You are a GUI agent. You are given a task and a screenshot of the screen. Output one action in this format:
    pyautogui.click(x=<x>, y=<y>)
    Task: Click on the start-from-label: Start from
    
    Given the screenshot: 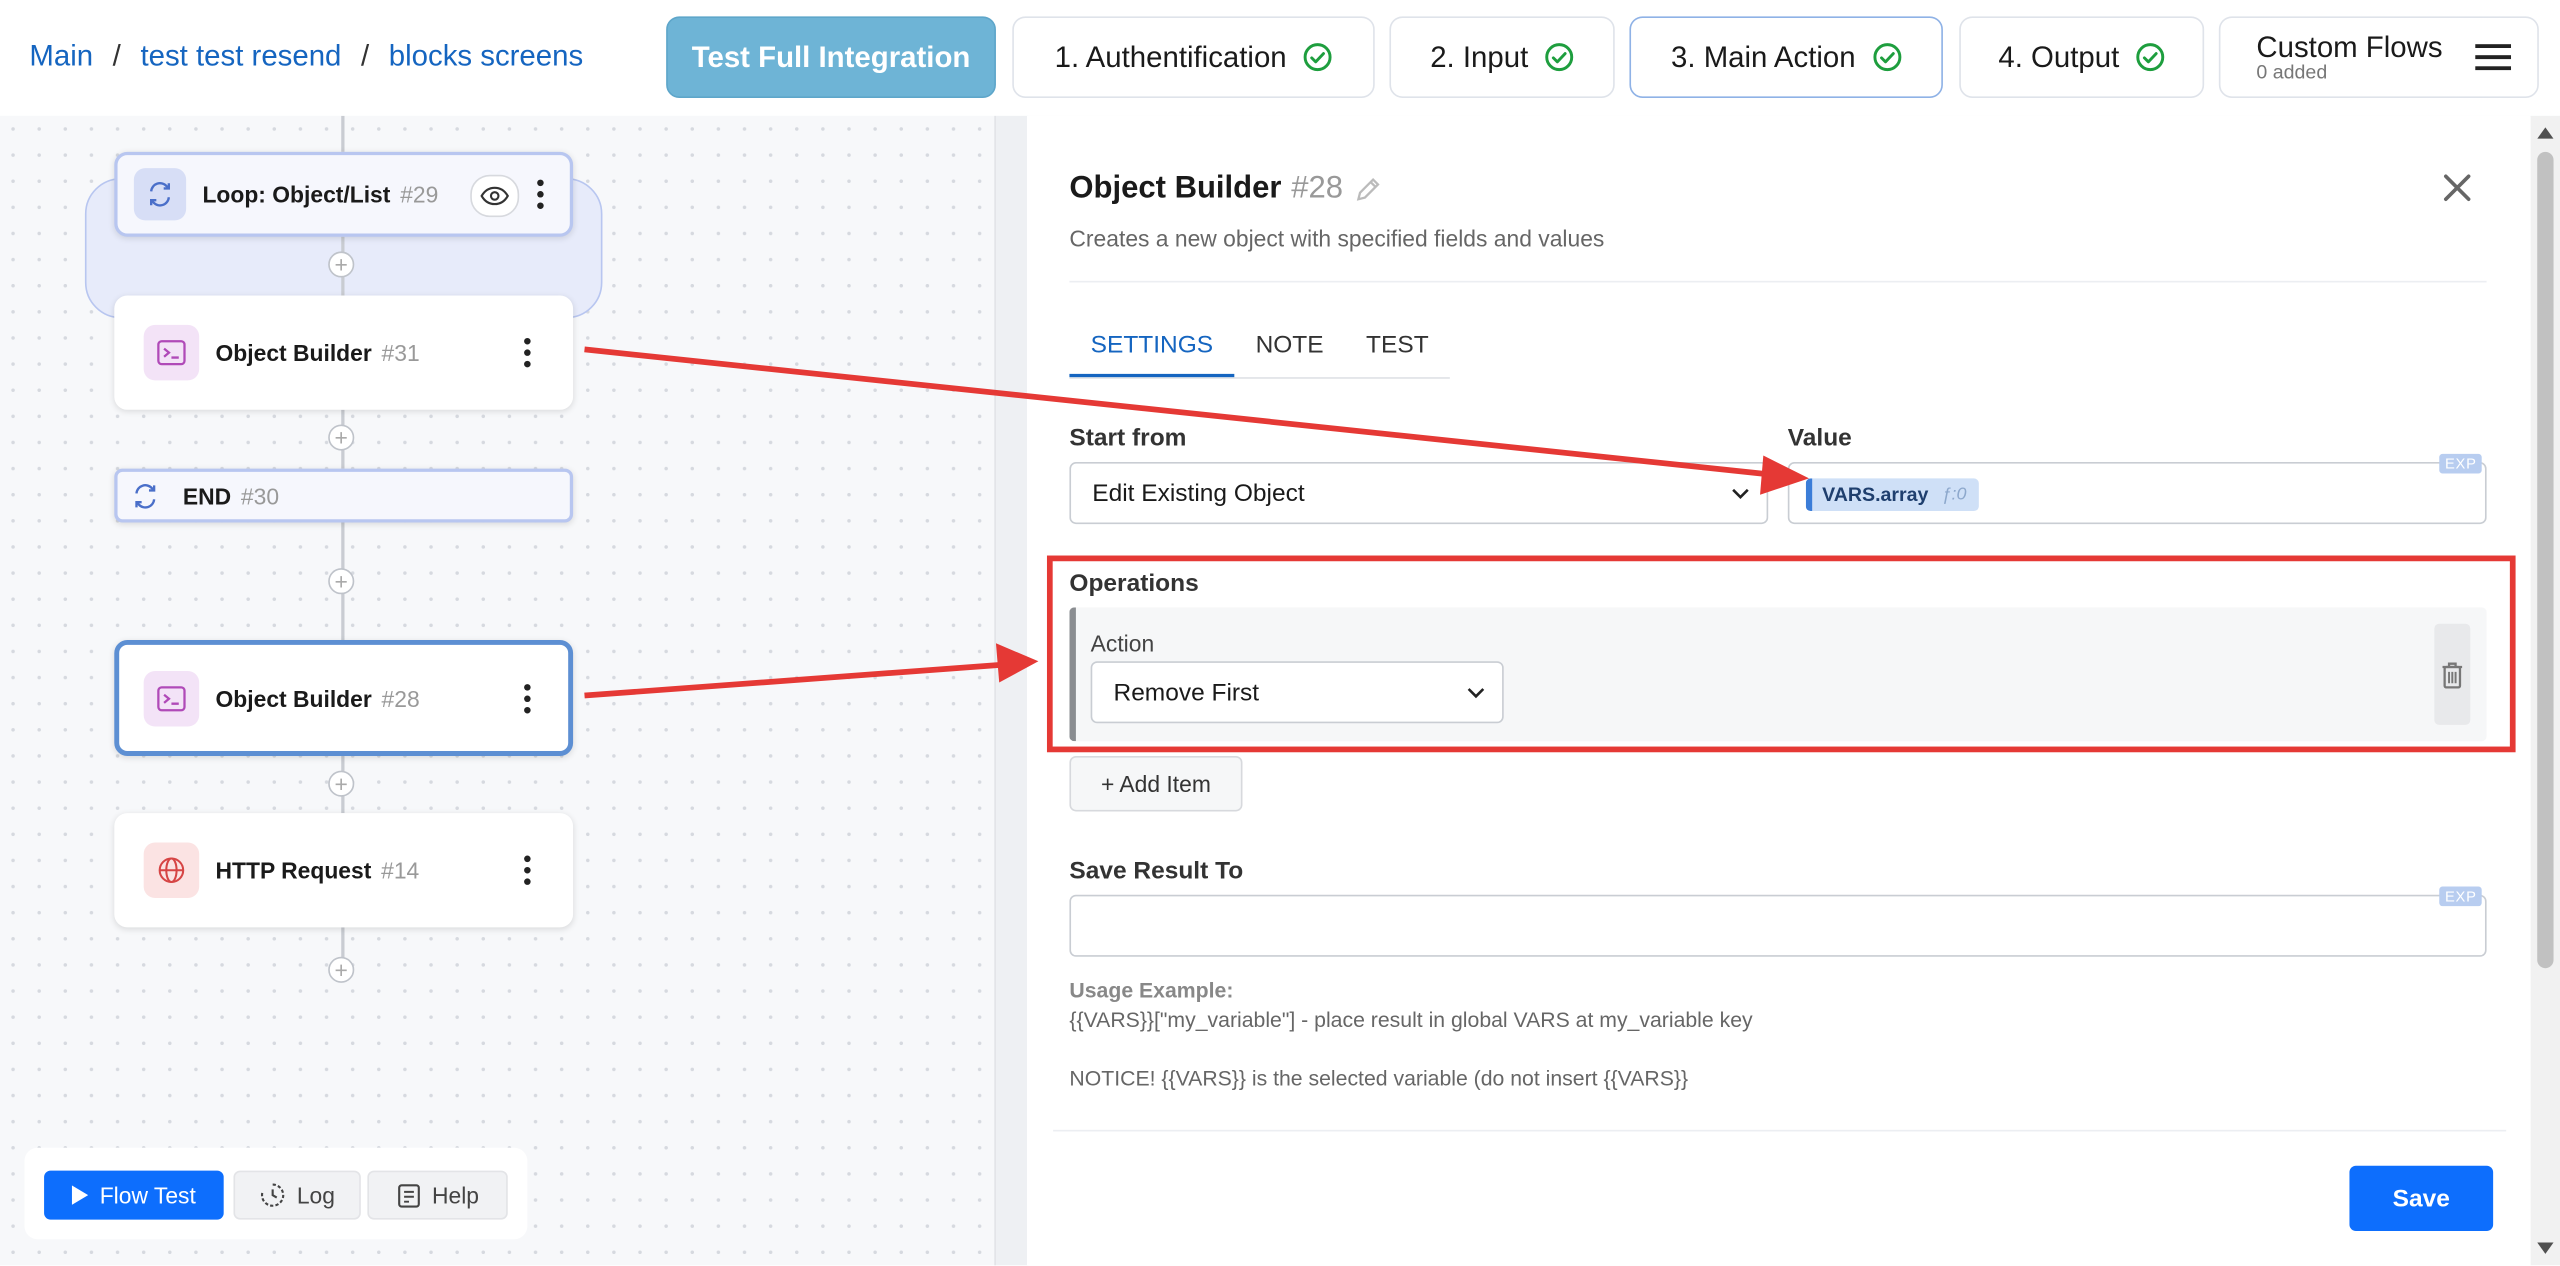 What is the action you would take?
    pyautogui.click(x=1128, y=438)
    